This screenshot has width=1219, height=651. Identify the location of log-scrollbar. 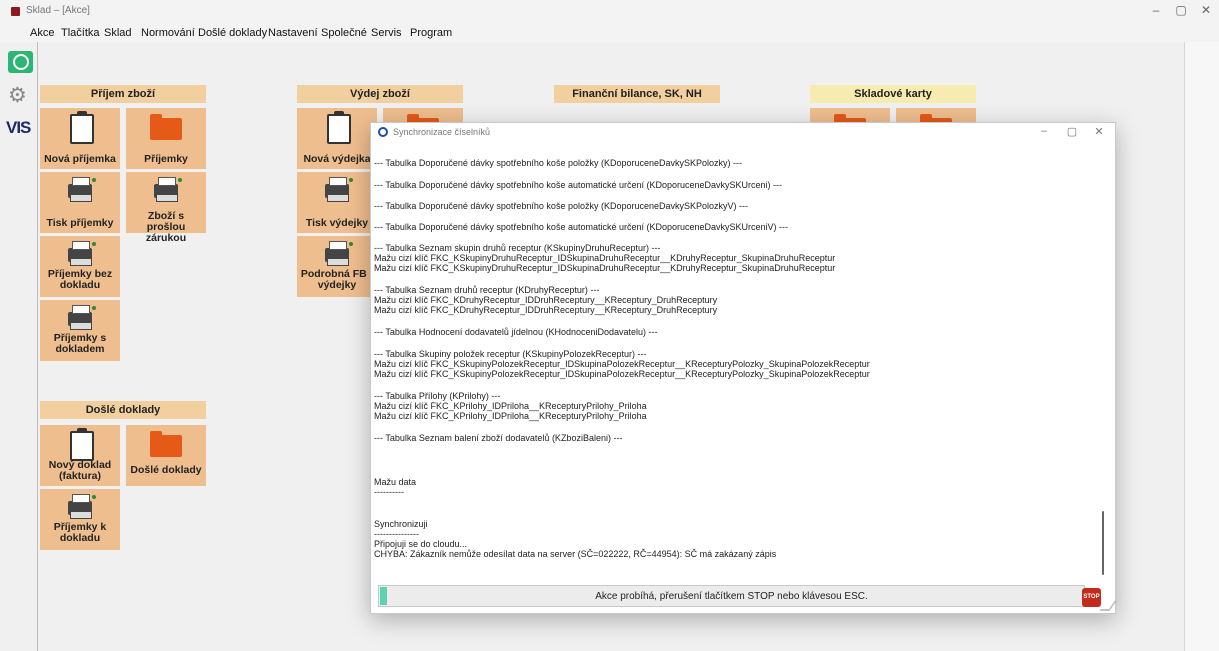
(1103, 363).